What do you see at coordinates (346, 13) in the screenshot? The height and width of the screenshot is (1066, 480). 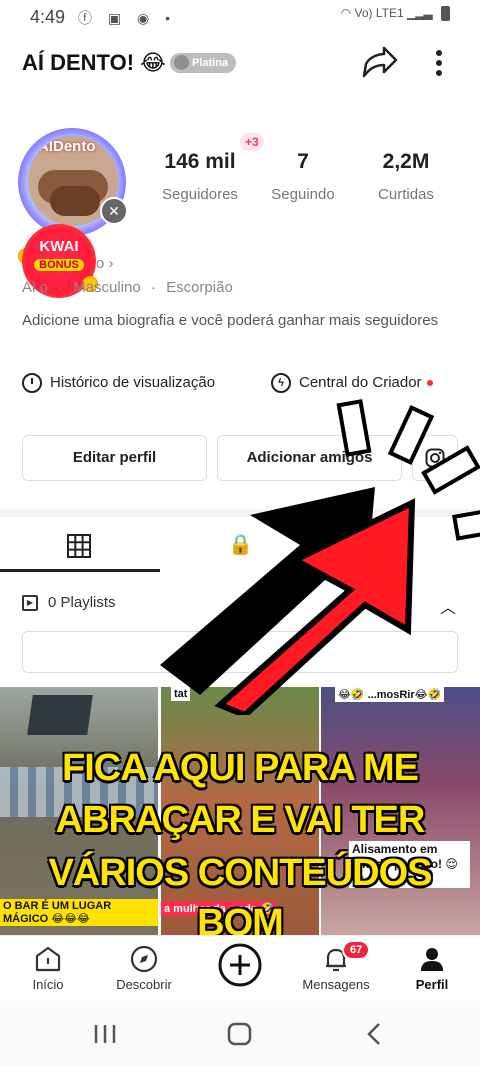 I see `wifi-icon: ◠` at bounding box center [346, 13].